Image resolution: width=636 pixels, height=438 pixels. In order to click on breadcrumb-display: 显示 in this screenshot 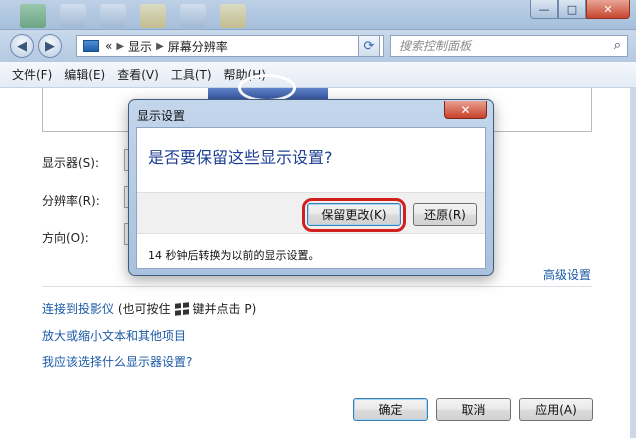, I will do `click(140, 46)`.